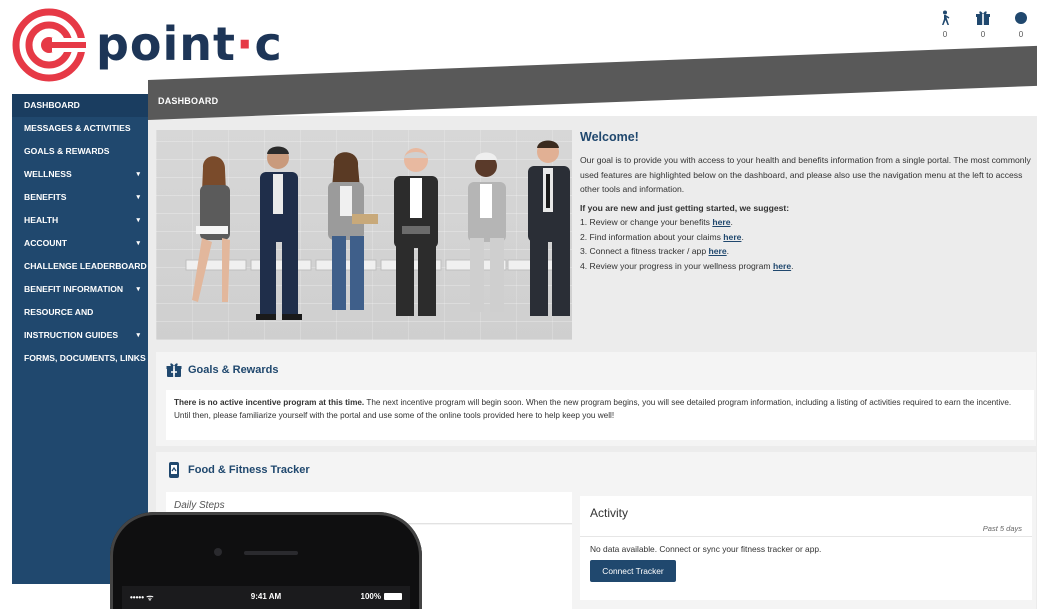 Image resolution: width=1037 pixels, height=609 pixels. I want to click on sidebar-item-benefit-information: BENEFIT INFORMATION ▾, so click(80, 289).